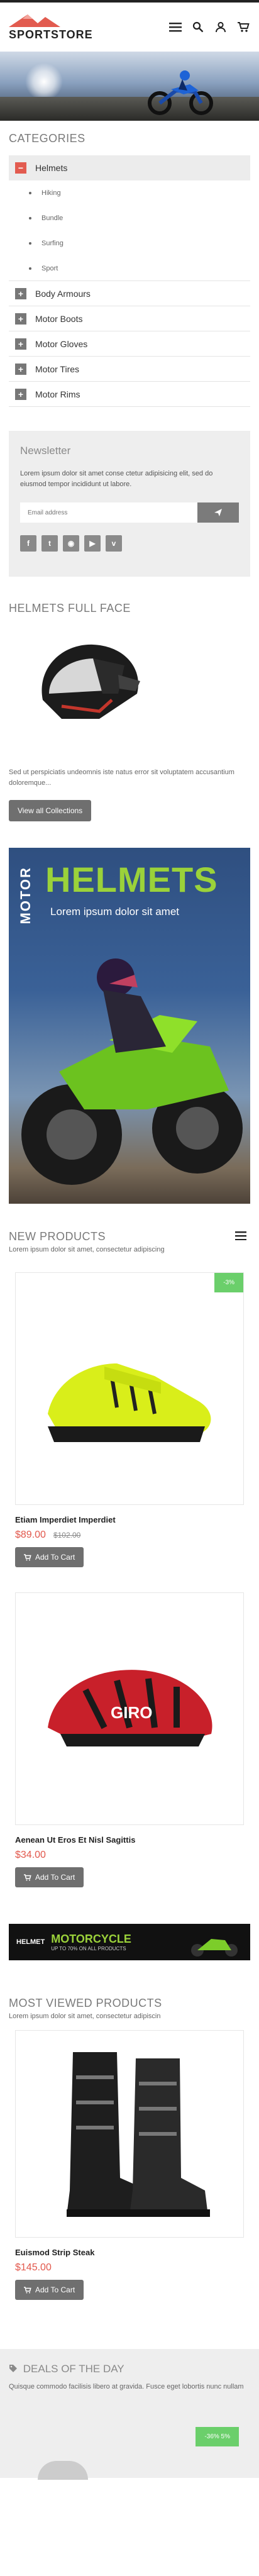 This screenshot has height=2576, width=259. What do you see at coordinates (228, 1282) in the screenshot?
I see `discount-badge: -3%` at bounding box center [228, 1282].